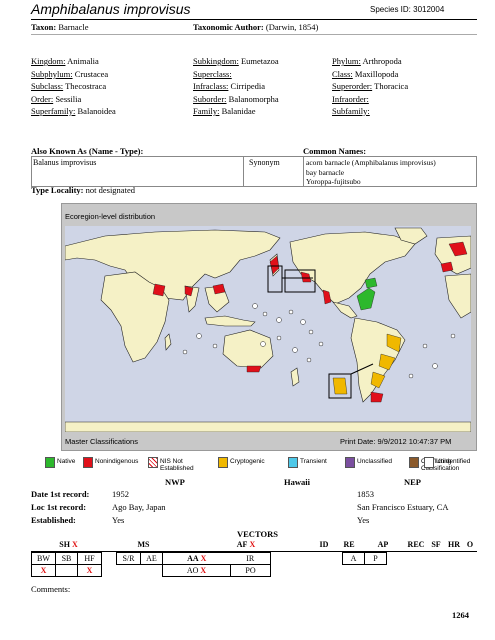 This screenshot has width=495, height=640. I want to click on taxonomy-field: Phylum: Arthropoda, so click(367, 61).